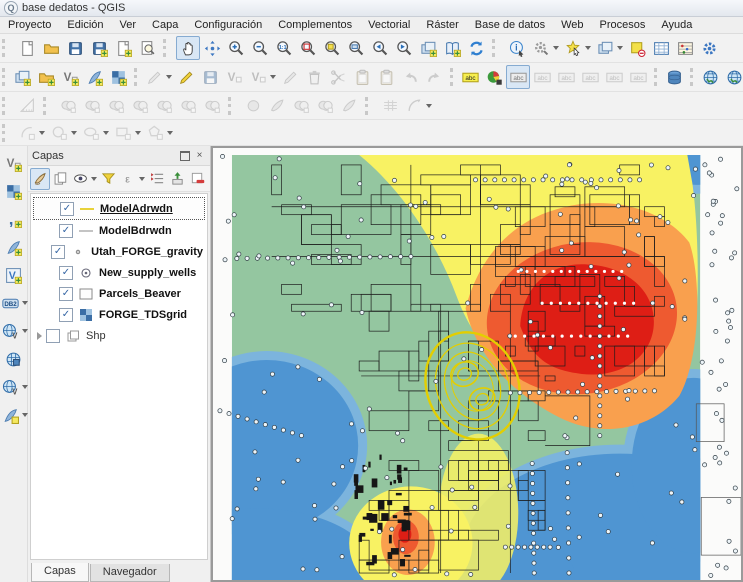 This screenshot has height=582, width=743. Describe the element at coordinates (14, 219) in the screenshot. I see `add-delimited-text-layer-button: ,` at that location.